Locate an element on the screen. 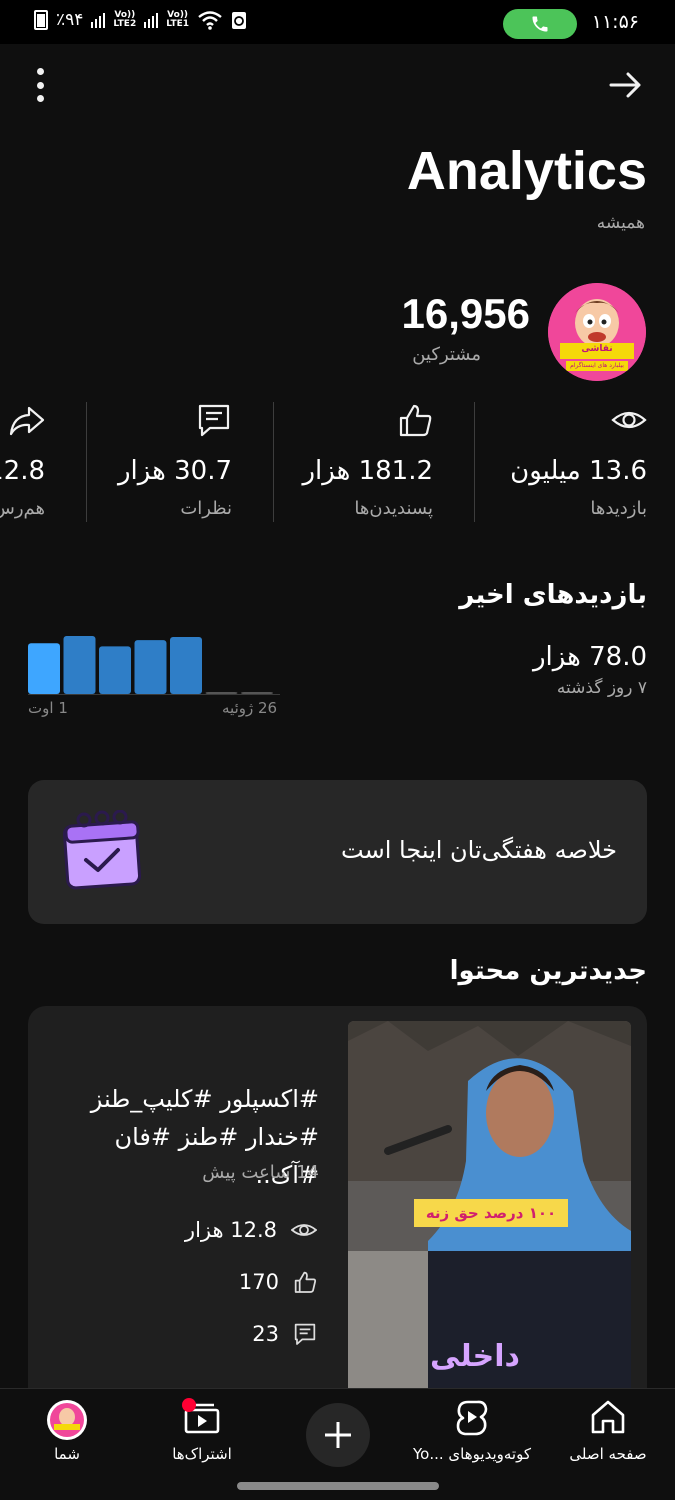 The height and width of the screenshot is (1500, 675). nav-shorts: کوته‌ویدیوهای ...Yo is located at coordinates (472, 1434).